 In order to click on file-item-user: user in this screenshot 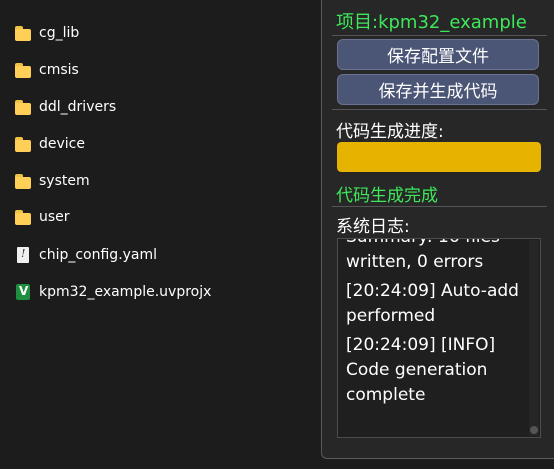, I will do `click(42, 217)`.